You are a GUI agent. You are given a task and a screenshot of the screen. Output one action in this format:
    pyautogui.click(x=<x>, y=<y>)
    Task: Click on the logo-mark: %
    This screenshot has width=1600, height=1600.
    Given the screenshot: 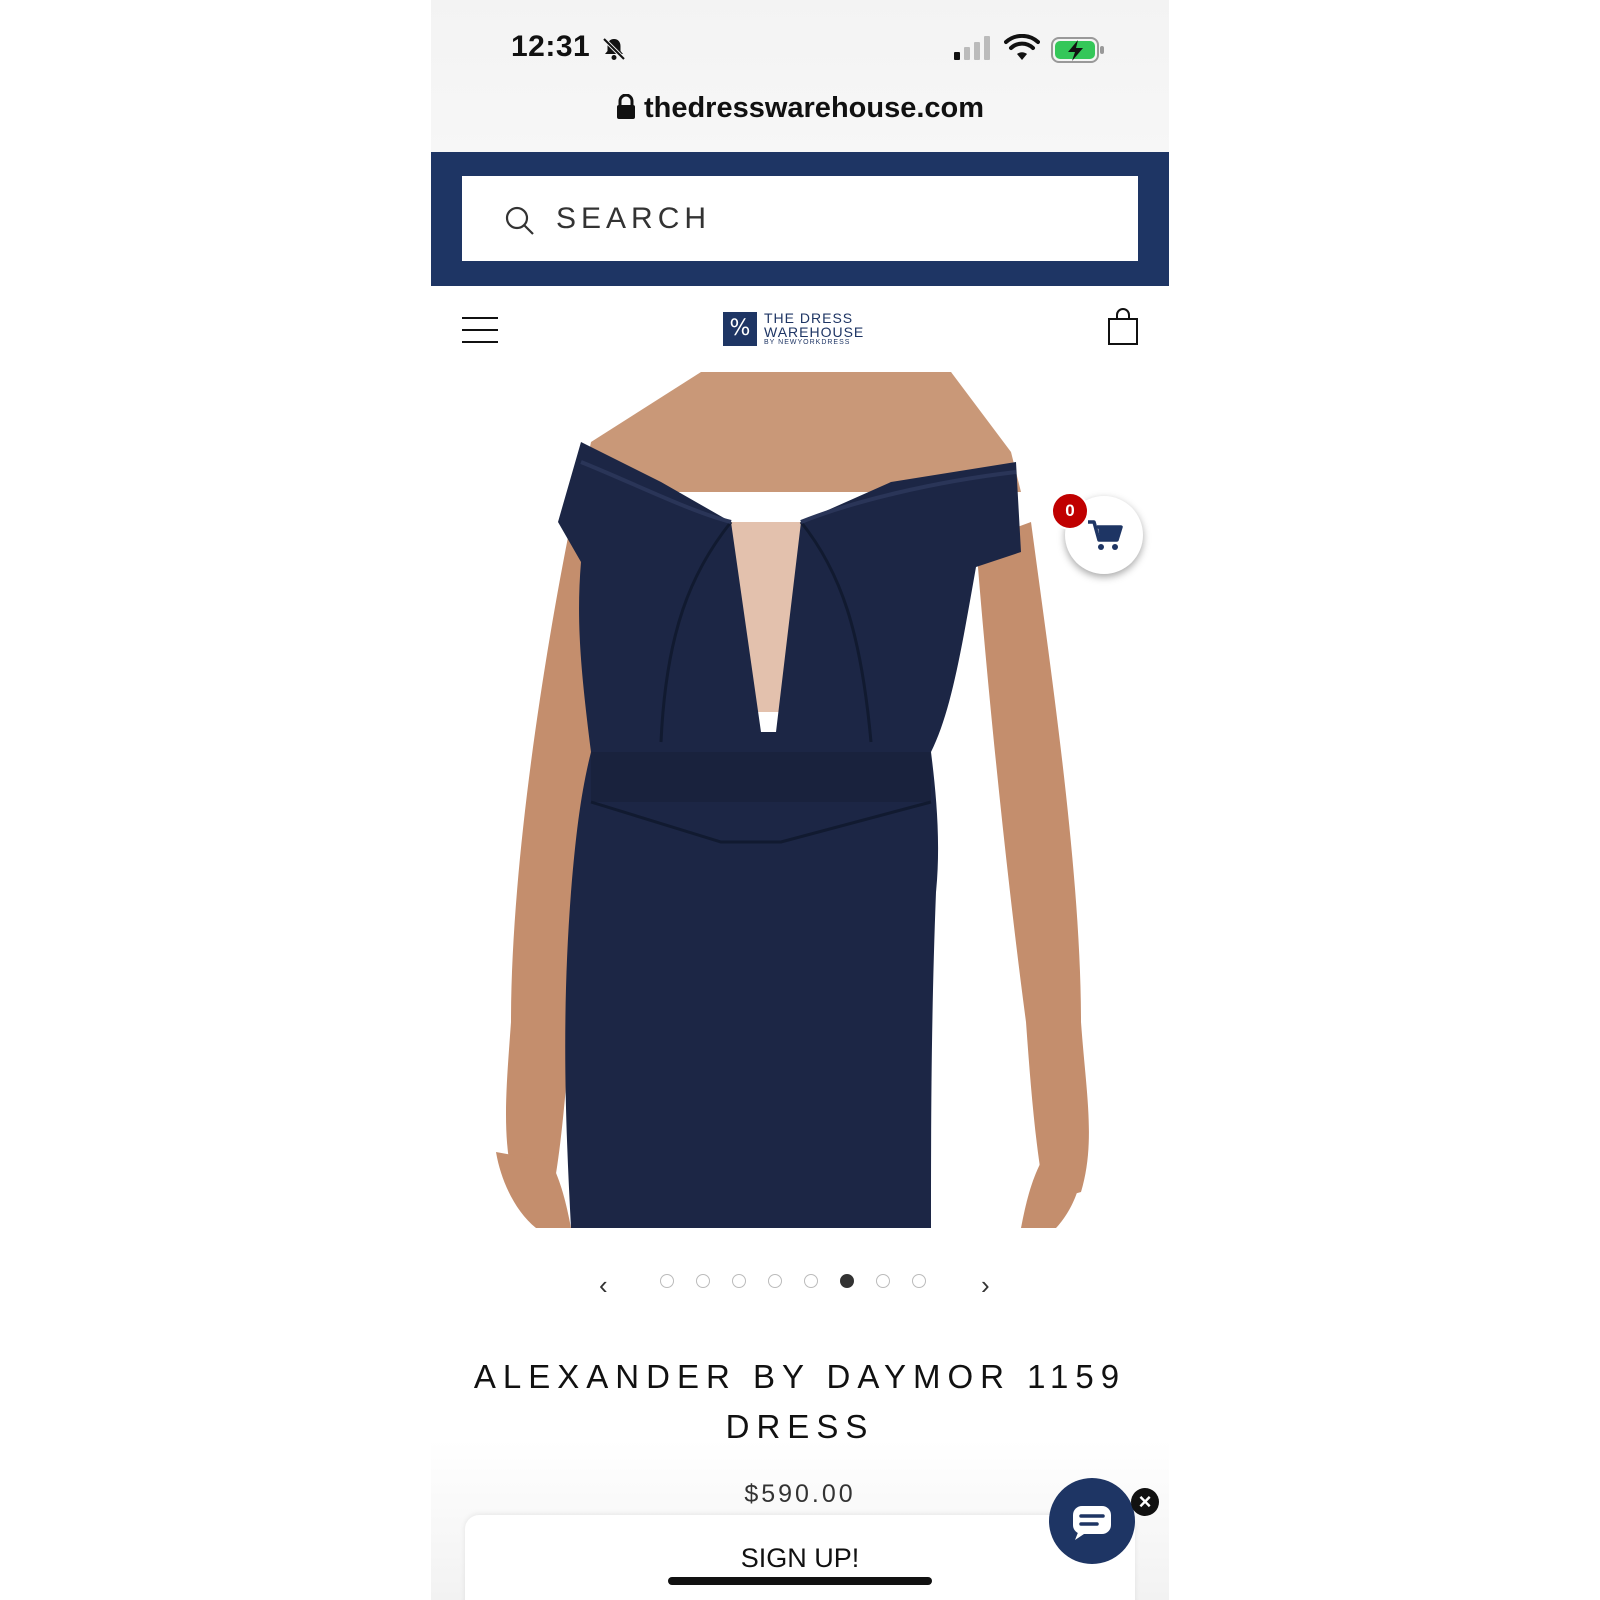 What is the action you would take?
    pyautogui.click(x=740, y=329)
    